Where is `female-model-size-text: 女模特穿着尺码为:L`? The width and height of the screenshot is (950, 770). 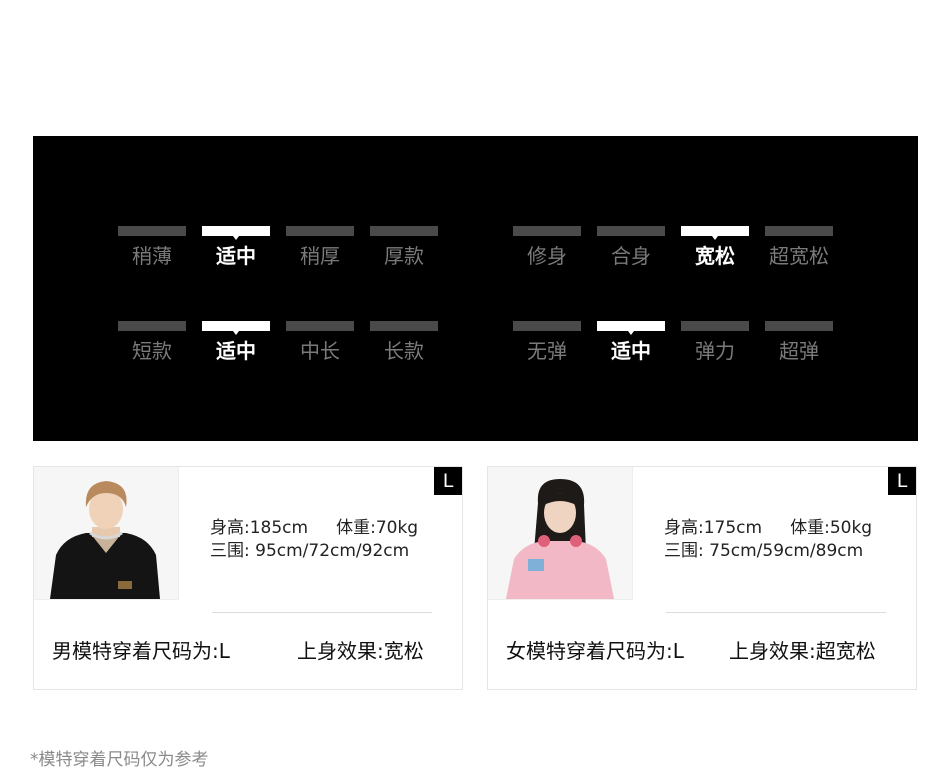
female-model-size-text: 女模特穿着尺码为:L is located at coordinates (595, 651).